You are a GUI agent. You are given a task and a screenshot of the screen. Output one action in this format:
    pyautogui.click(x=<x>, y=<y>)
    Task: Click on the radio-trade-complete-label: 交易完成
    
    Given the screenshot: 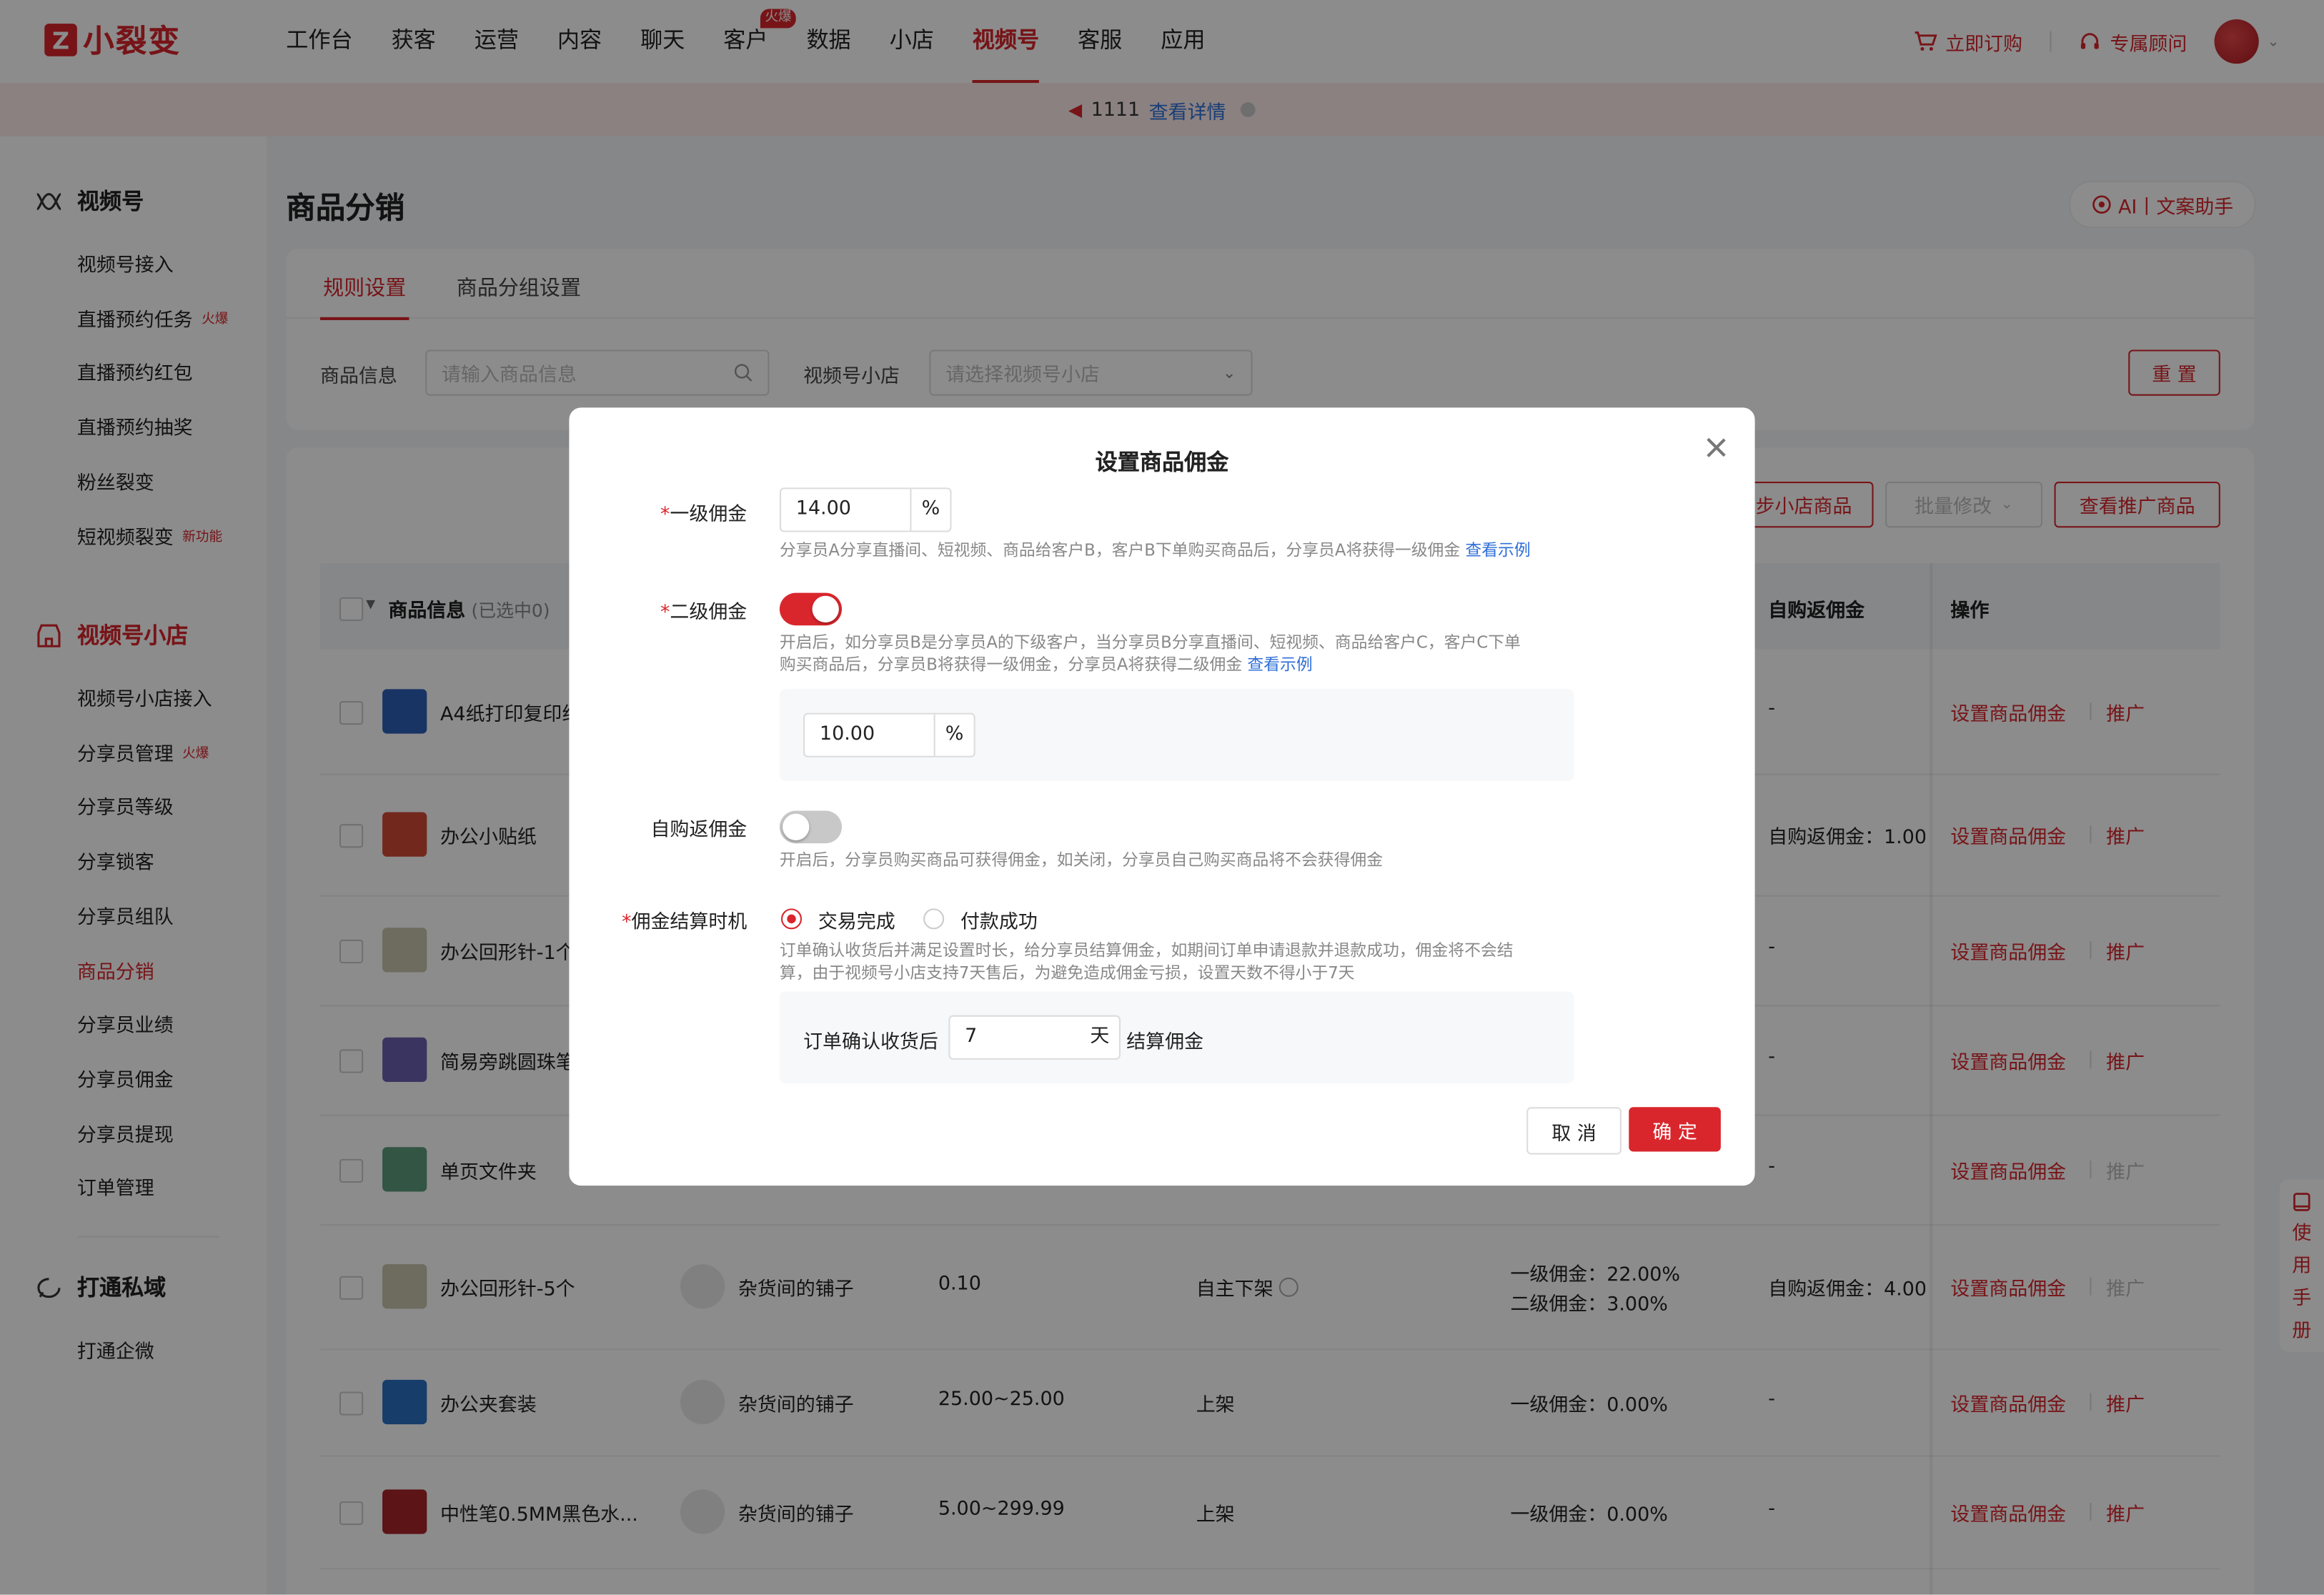 What is the action you would take?
    pyautogui.click(x=856, y=919)
    